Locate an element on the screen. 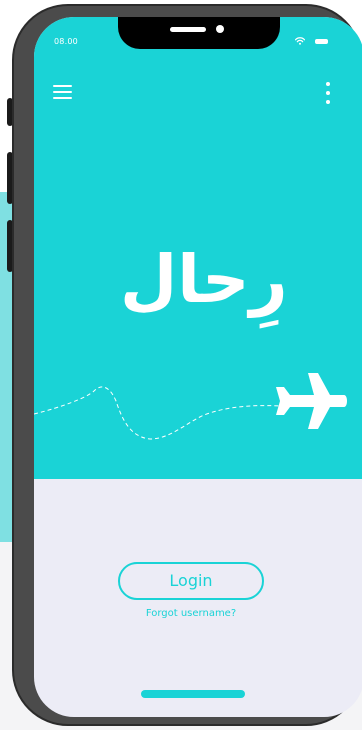 This screenshot has height=730, width=362. front-camera is located at coordinates (220, 29).